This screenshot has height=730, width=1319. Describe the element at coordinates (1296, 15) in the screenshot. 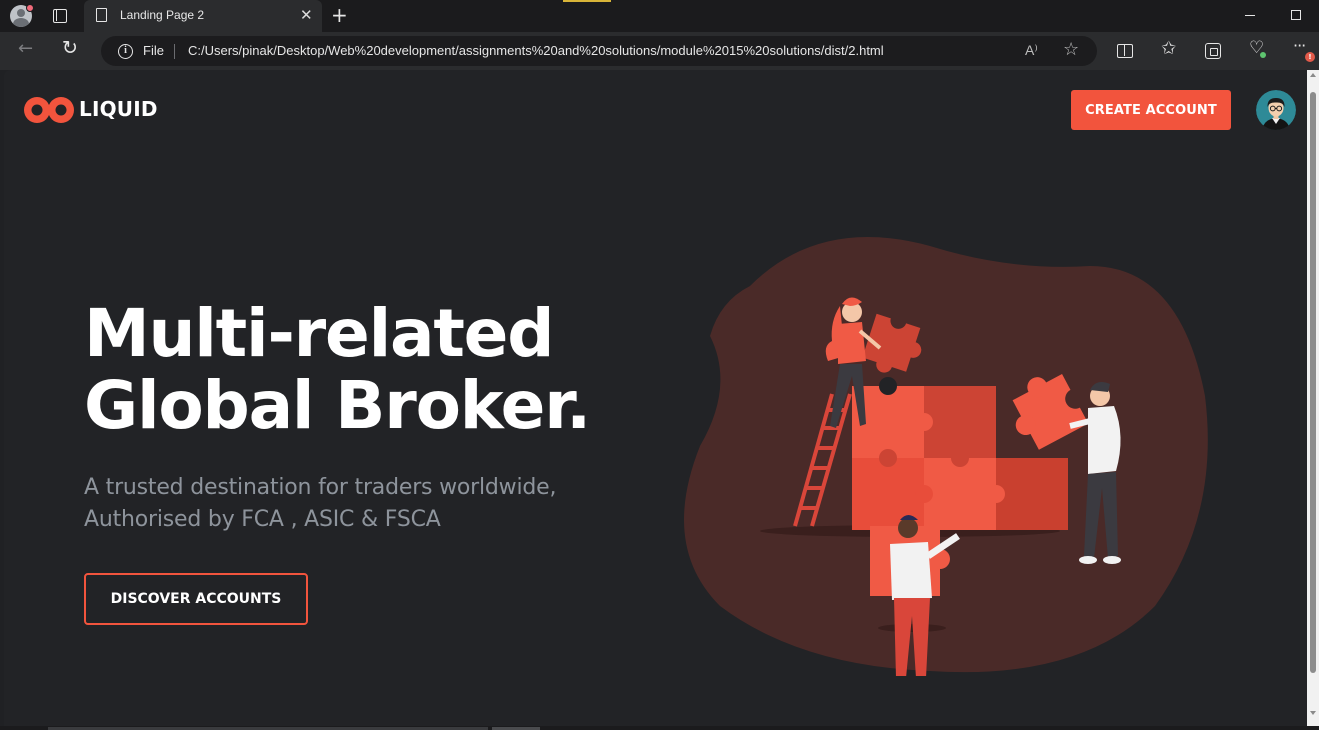

I see `maximize-icon` at that location.